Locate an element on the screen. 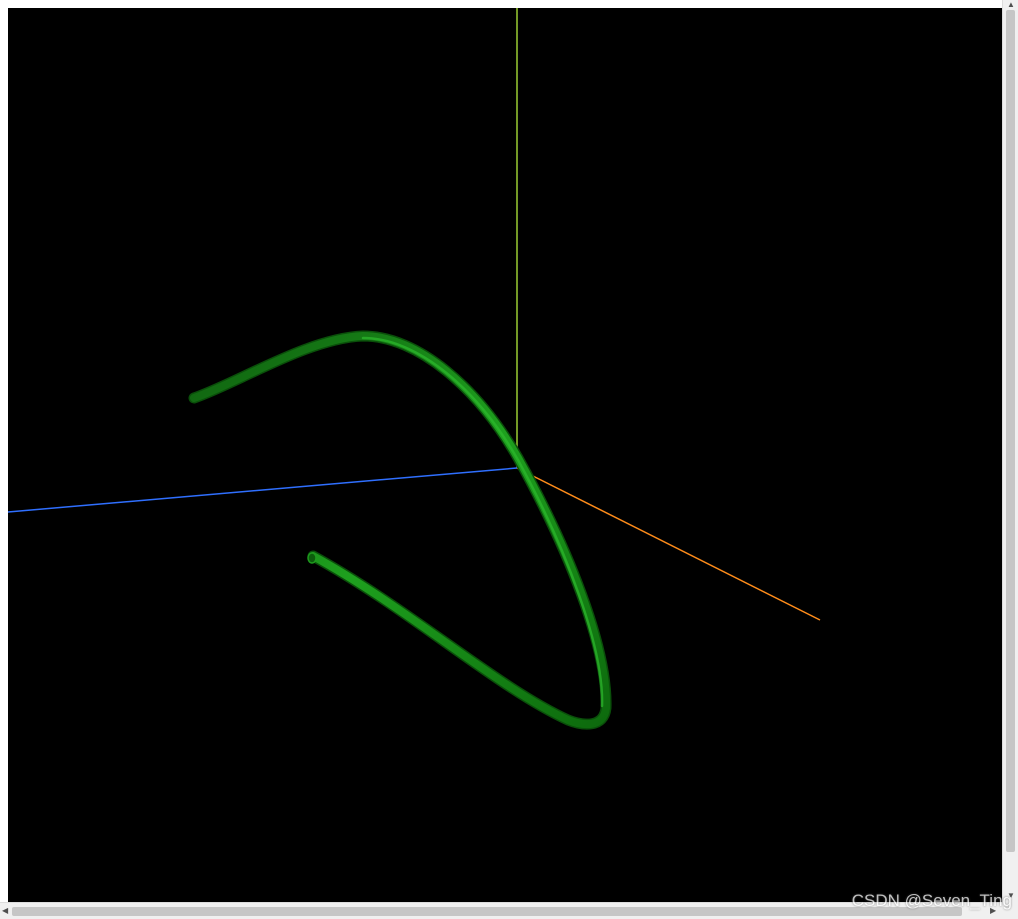  watermark-text: CSDN @Seven_Ting is located at coordinates (931, 900).